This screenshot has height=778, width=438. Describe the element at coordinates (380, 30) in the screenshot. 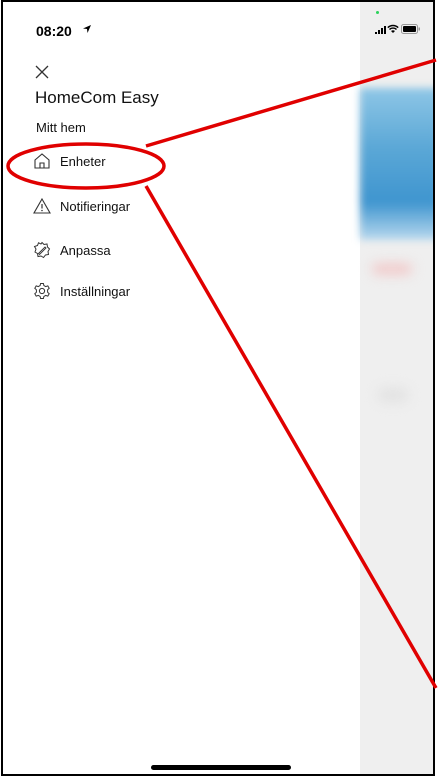

I see `cellular-signal-icon` at that location.